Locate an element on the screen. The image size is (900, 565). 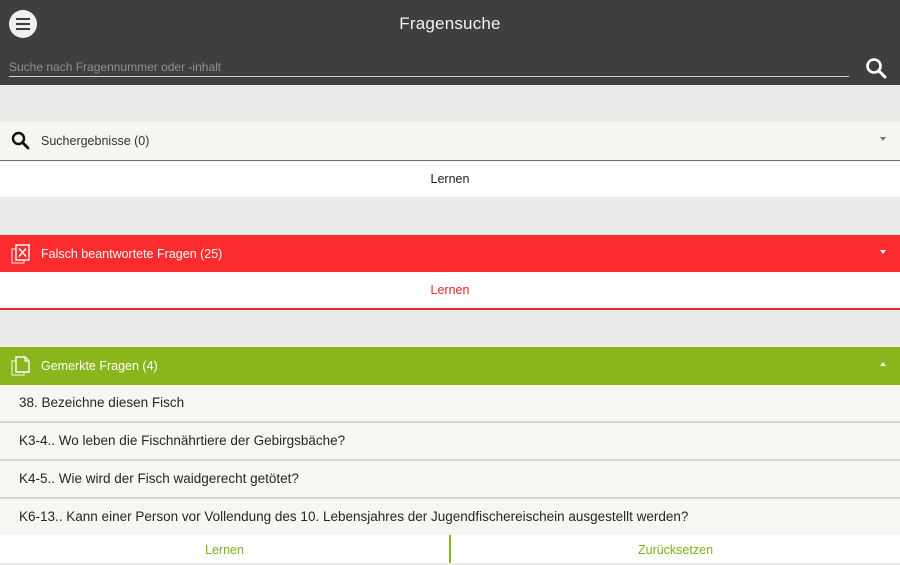
wrong-questions-header: Falsch beantwortete Fragen (25) is located at coordinates (450, 254).